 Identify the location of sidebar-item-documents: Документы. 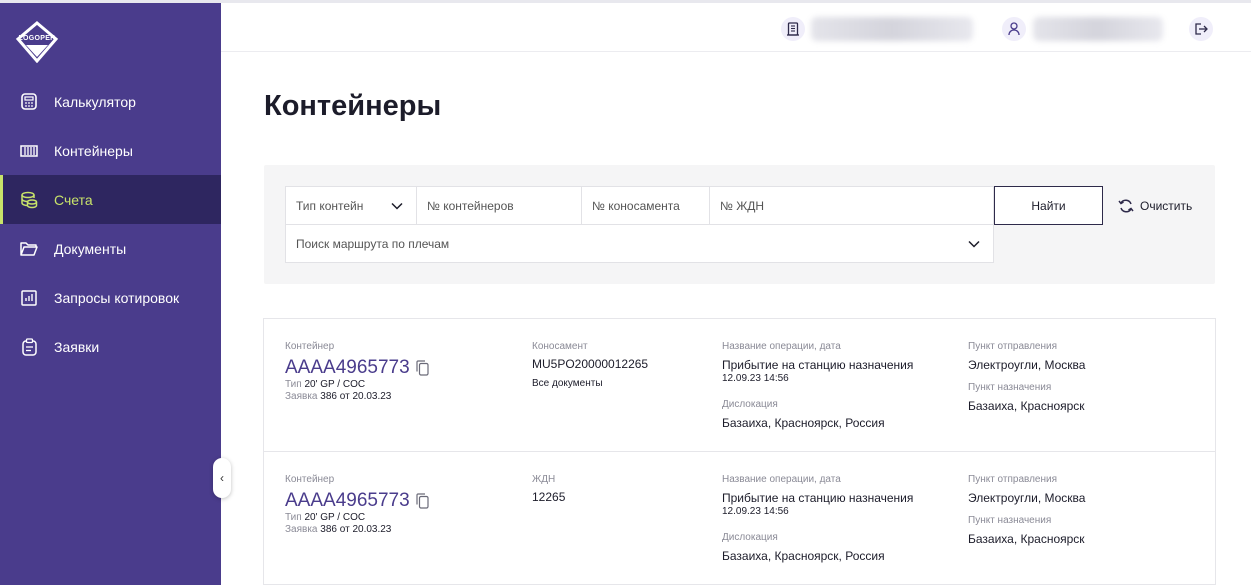
(110, 248).